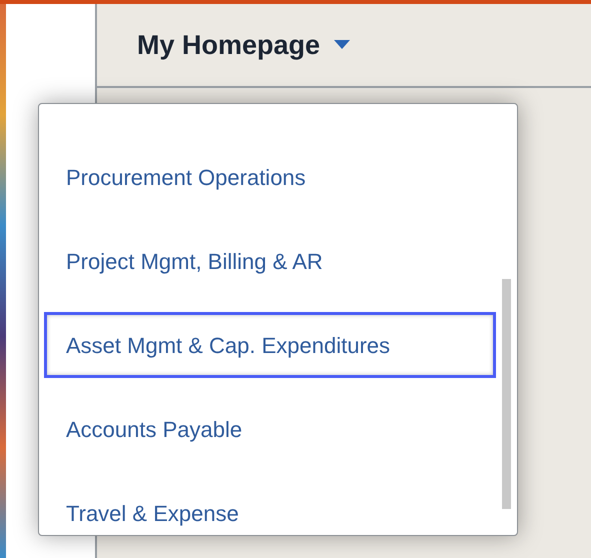 The image size is (591, 558). Describe the element at coordinates (270, 177) in the screenshot. I see `menu-item: Procurement Operations` at that location.